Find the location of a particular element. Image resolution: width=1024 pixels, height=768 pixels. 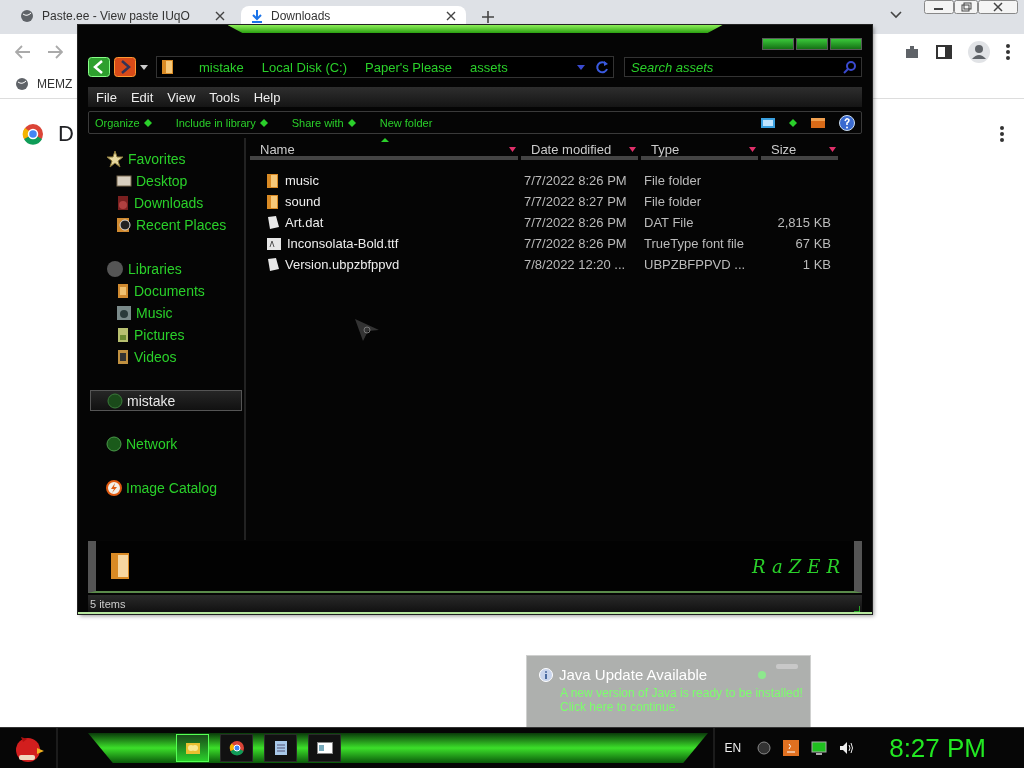

view-icon is located at coordinates (768, 122).